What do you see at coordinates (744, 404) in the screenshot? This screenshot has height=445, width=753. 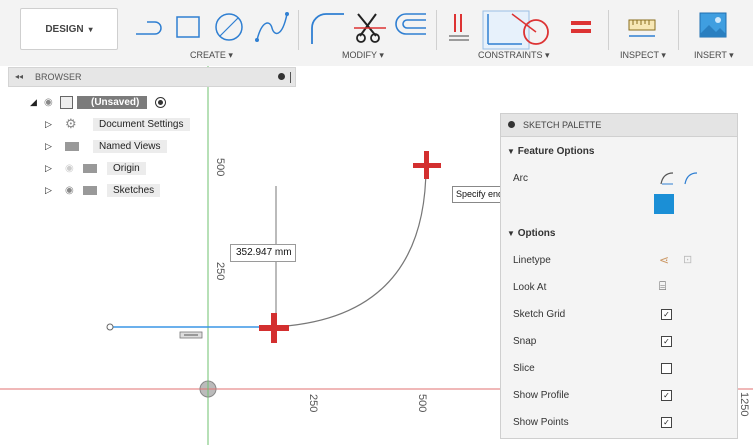 I see `axis-label-x-1250: 1250` at bounding box center [744, 404].